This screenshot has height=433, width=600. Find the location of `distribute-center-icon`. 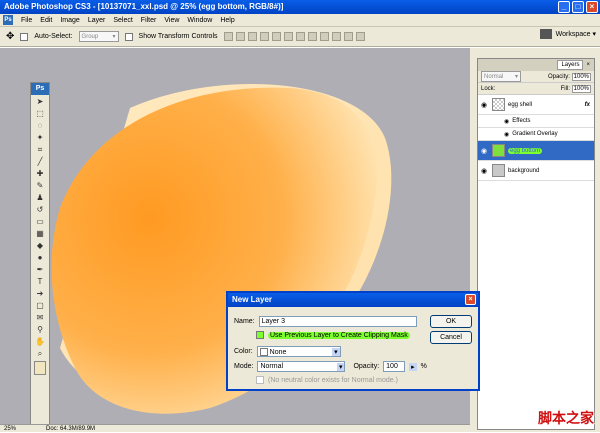

distribute-center-icon is located at coordinates (348, 36).